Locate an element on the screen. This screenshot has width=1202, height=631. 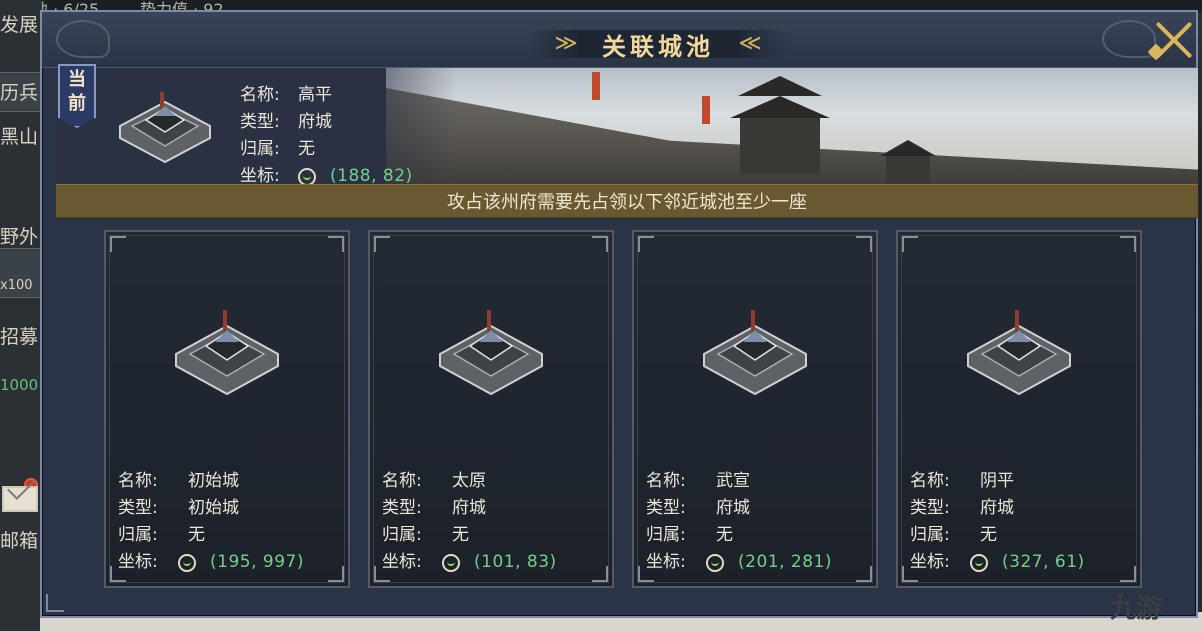
resource-value: 1000 is located at coordinates (19, 385).